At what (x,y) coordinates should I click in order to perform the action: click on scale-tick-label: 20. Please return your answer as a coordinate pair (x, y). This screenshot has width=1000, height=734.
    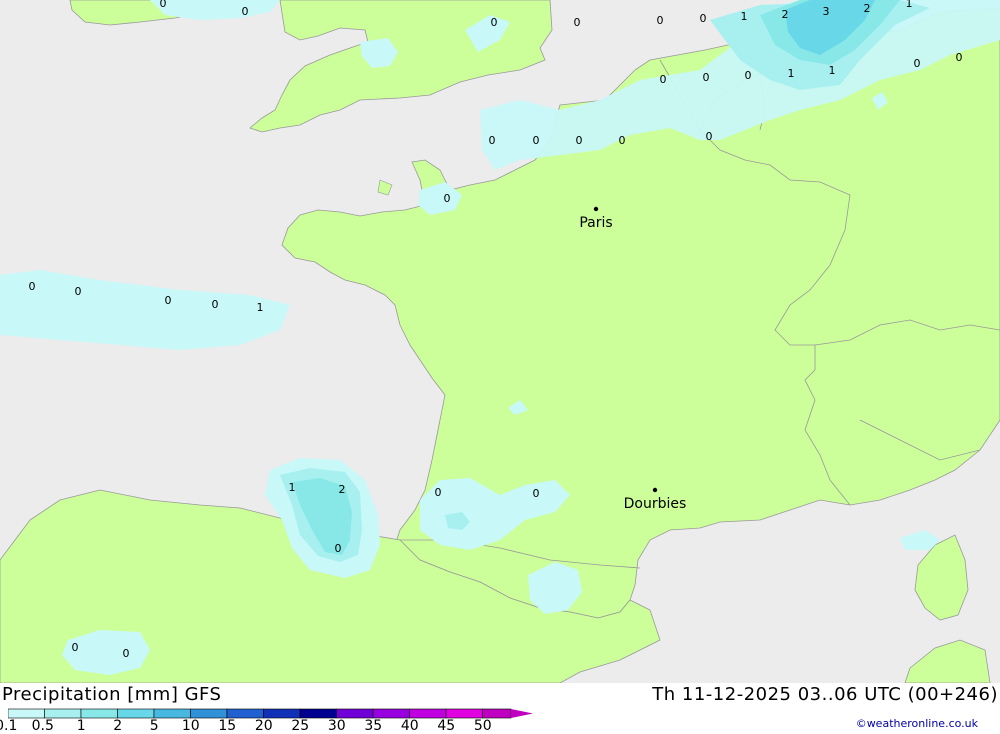
    Looking at the image, I should click on (263, 726).